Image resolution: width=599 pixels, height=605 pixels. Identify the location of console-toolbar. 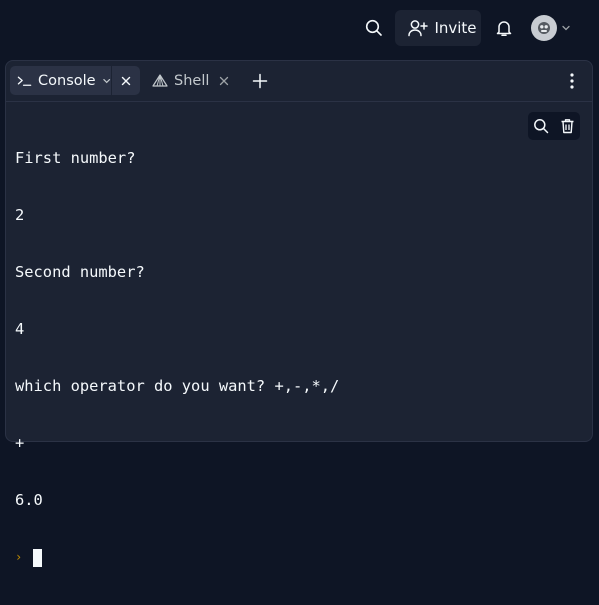
(554, 126).